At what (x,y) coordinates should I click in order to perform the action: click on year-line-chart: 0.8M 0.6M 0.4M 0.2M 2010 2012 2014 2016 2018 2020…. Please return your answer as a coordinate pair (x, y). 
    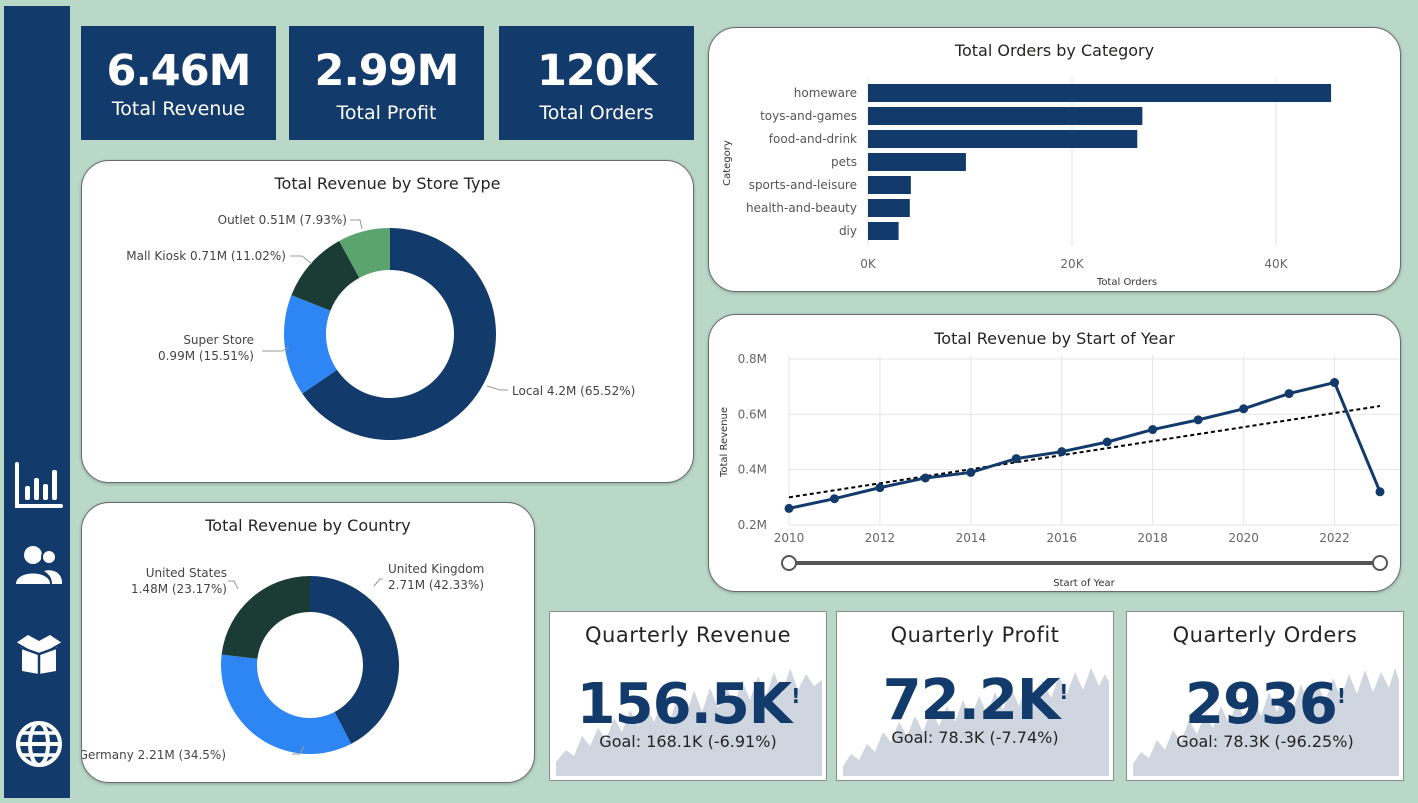
    Looking at the image, I should click on (1059, 470).